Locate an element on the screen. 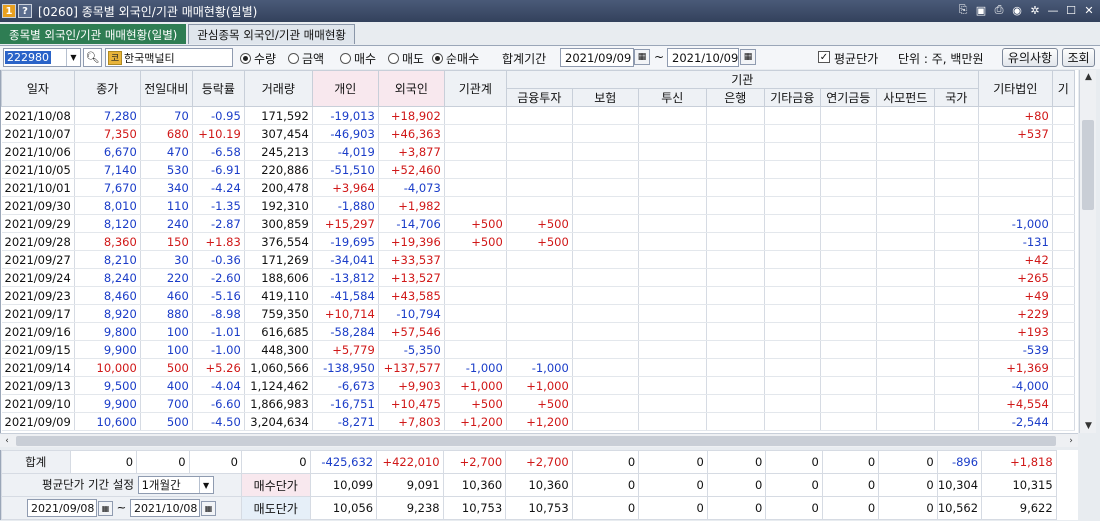 The image size is (1100, 521). col-inst-total: 기관계 is located at coordinates (475, 88).